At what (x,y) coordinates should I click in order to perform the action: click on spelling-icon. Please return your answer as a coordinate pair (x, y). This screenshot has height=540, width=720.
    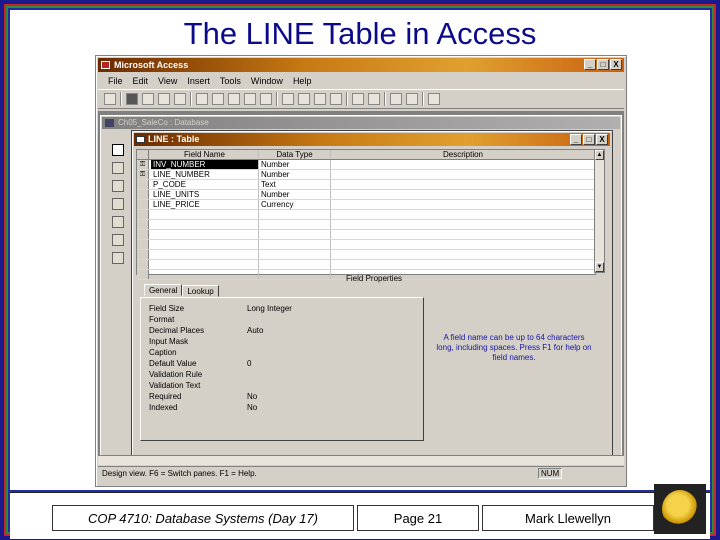
    Looking at the image, I should click on (180, 99).